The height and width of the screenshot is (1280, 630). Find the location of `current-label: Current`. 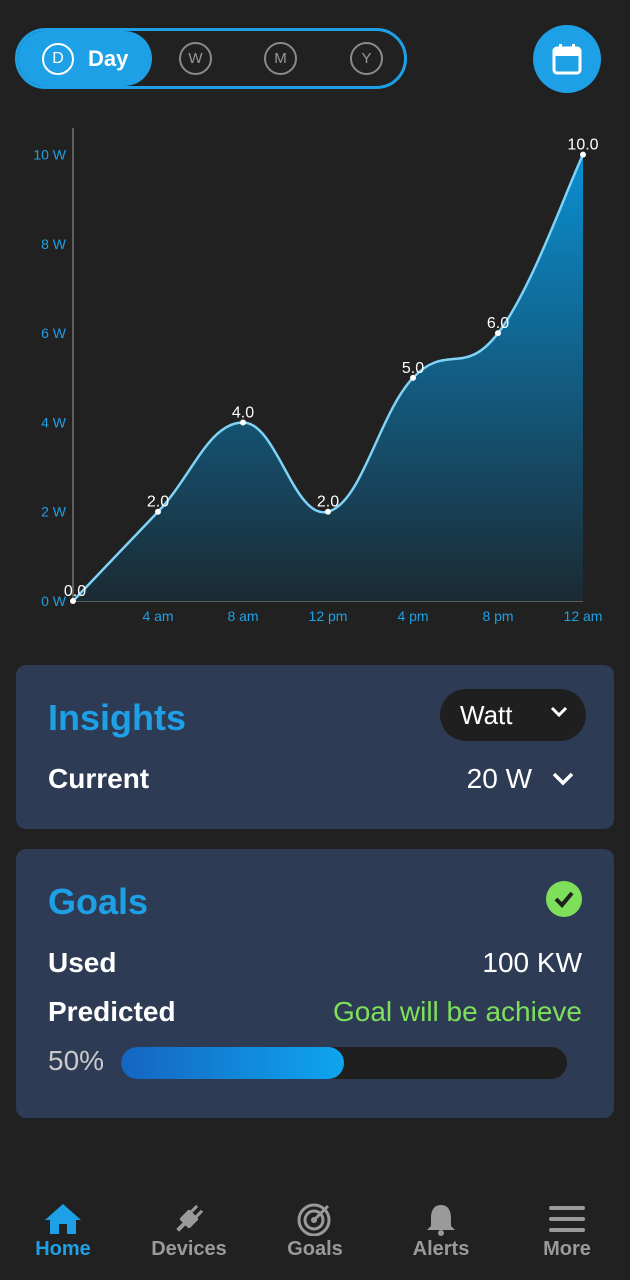

current-label: Current is located at coordinates (99, 778).